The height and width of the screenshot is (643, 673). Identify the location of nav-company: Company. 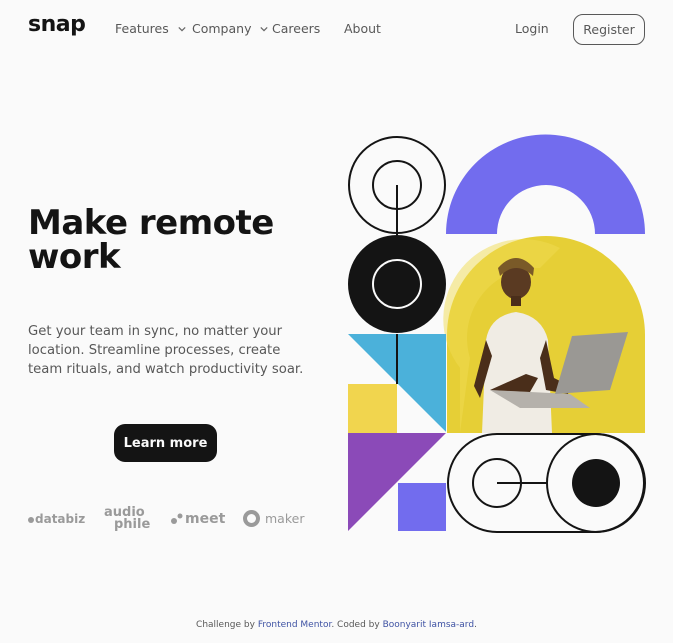
(230, 28).